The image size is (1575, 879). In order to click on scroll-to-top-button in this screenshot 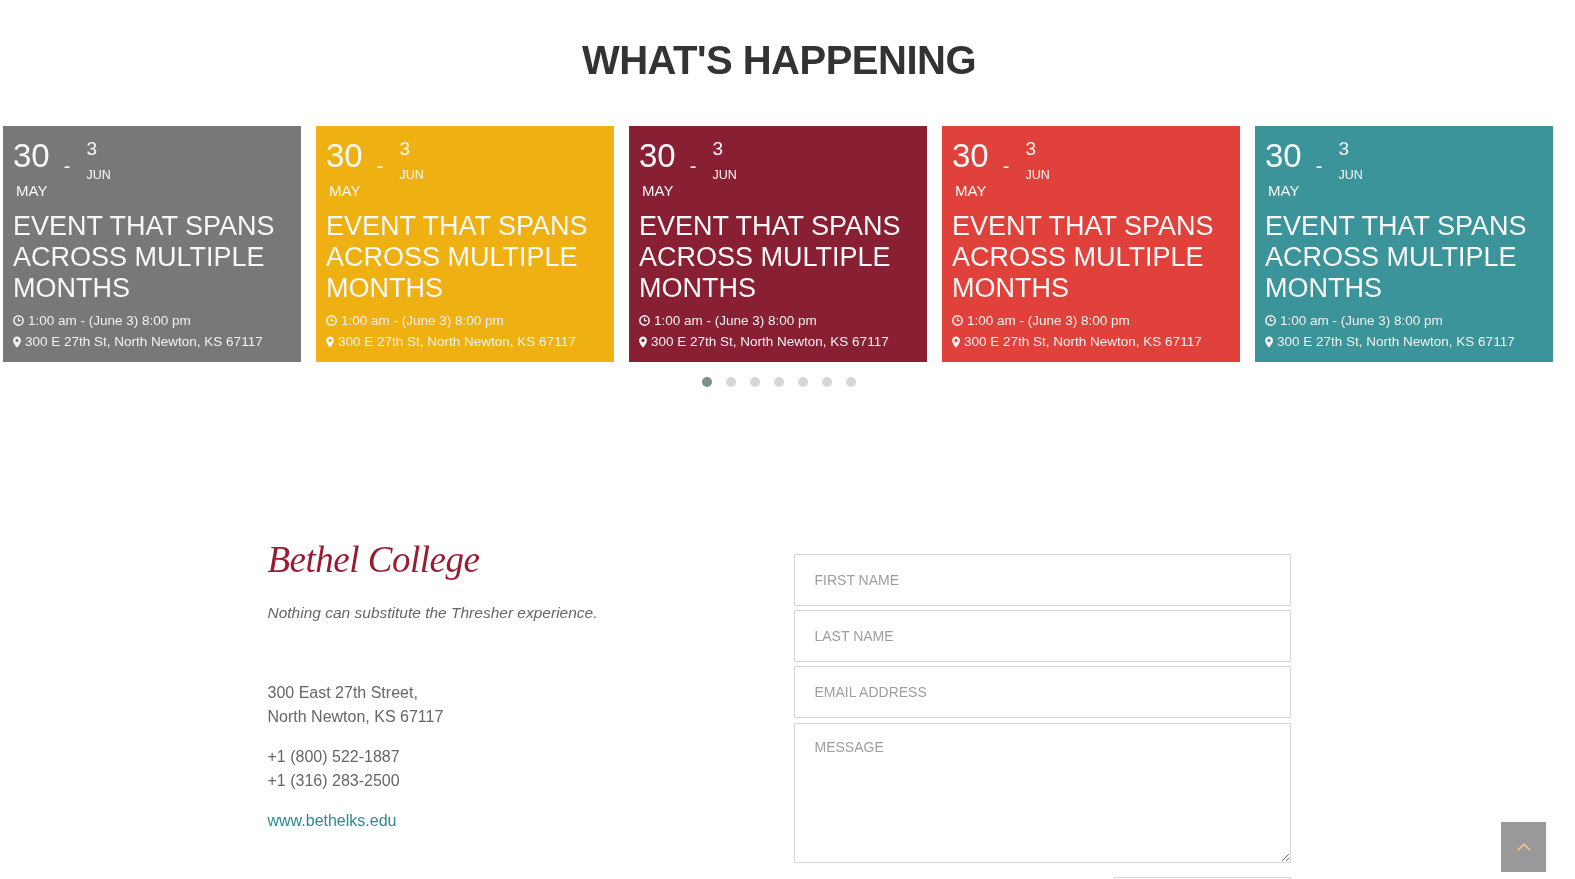, I will do `click(1523, 847)`.